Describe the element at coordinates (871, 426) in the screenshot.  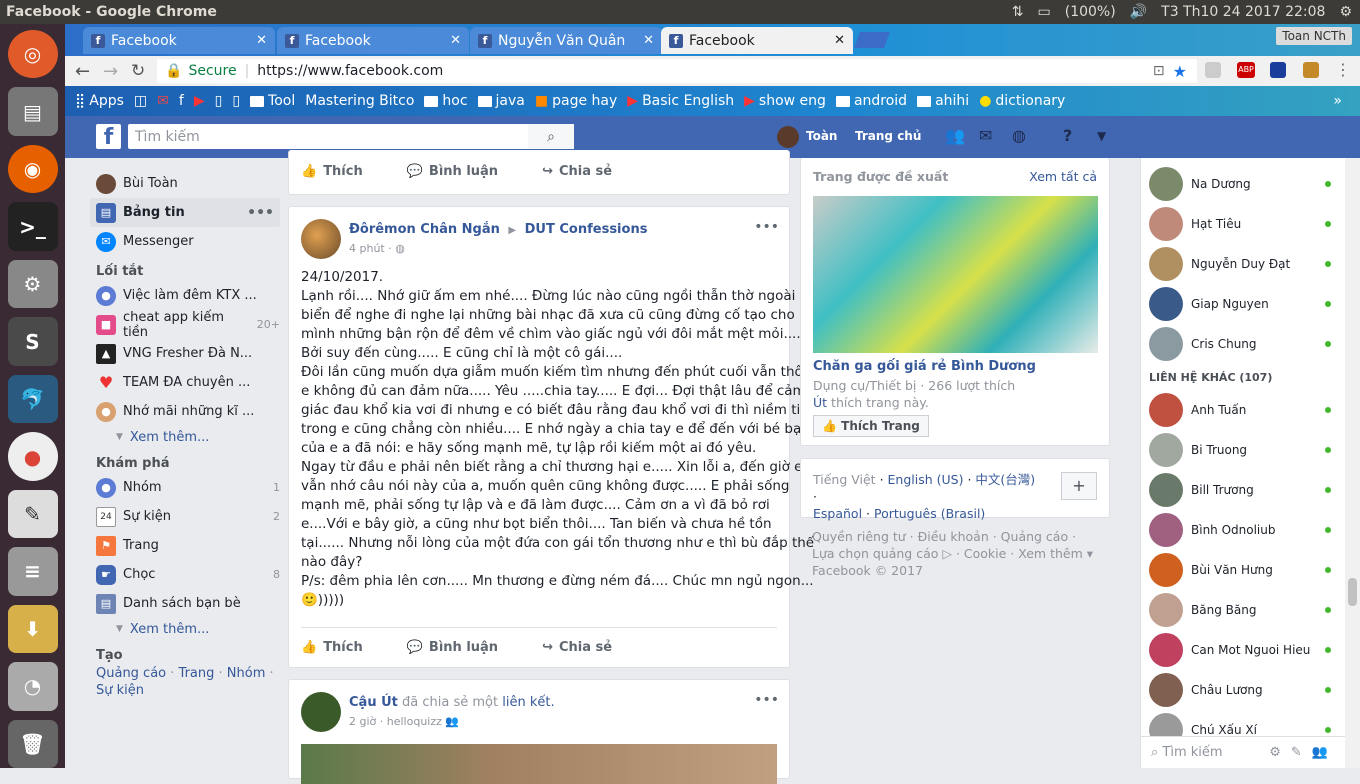
I see `like-page-button: 👍 Thích Trang` at that location.